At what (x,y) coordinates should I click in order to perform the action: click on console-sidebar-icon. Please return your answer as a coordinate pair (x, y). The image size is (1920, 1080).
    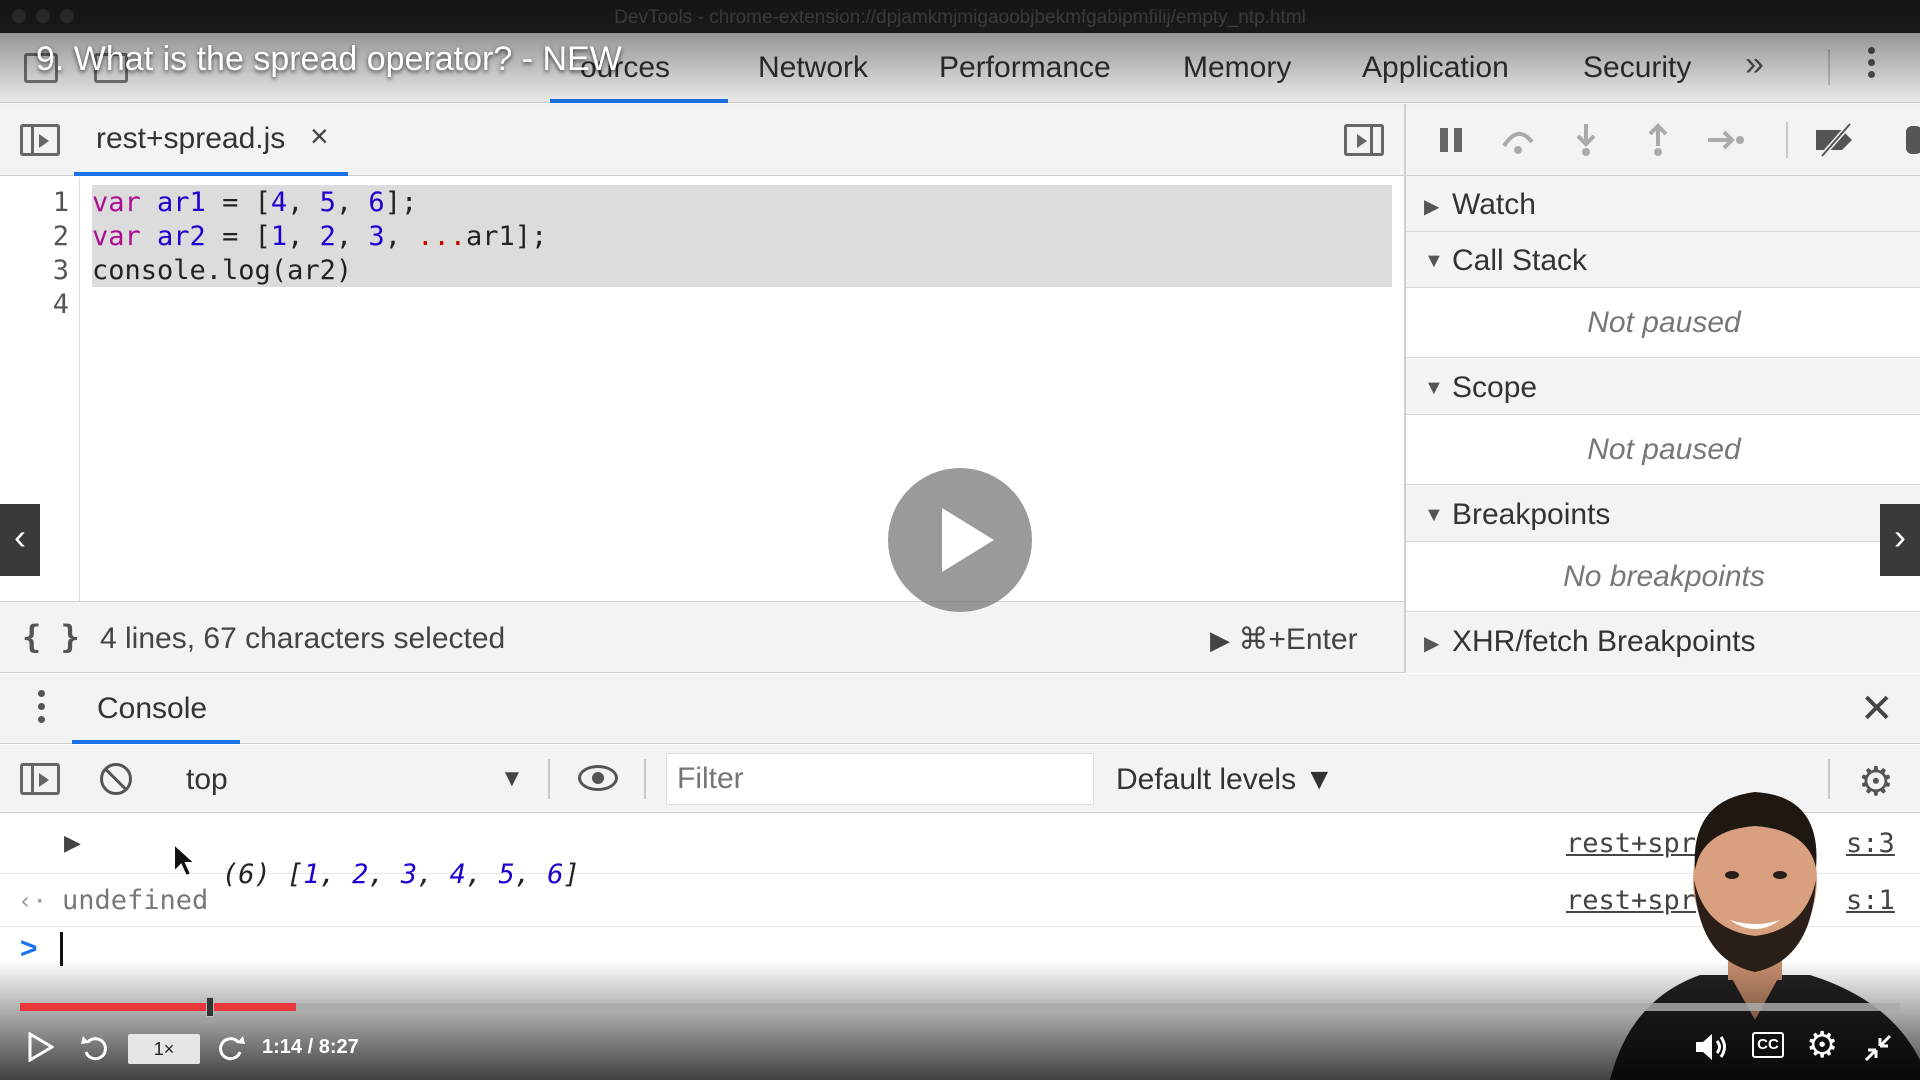
    Looking at the image, I should click on (40, 779).